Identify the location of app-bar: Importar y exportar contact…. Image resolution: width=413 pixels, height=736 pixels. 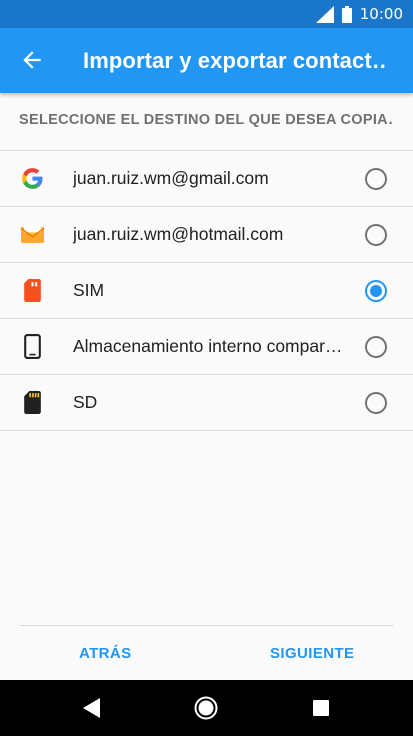
(206, 60).